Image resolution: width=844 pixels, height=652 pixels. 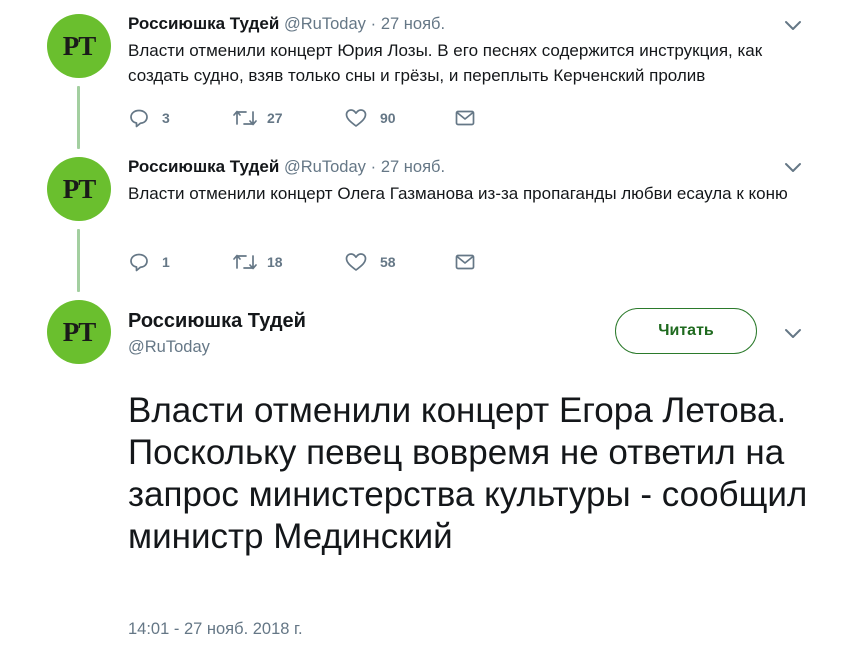 I want to click on retweet-count: 18, so click(x=275, y=262).